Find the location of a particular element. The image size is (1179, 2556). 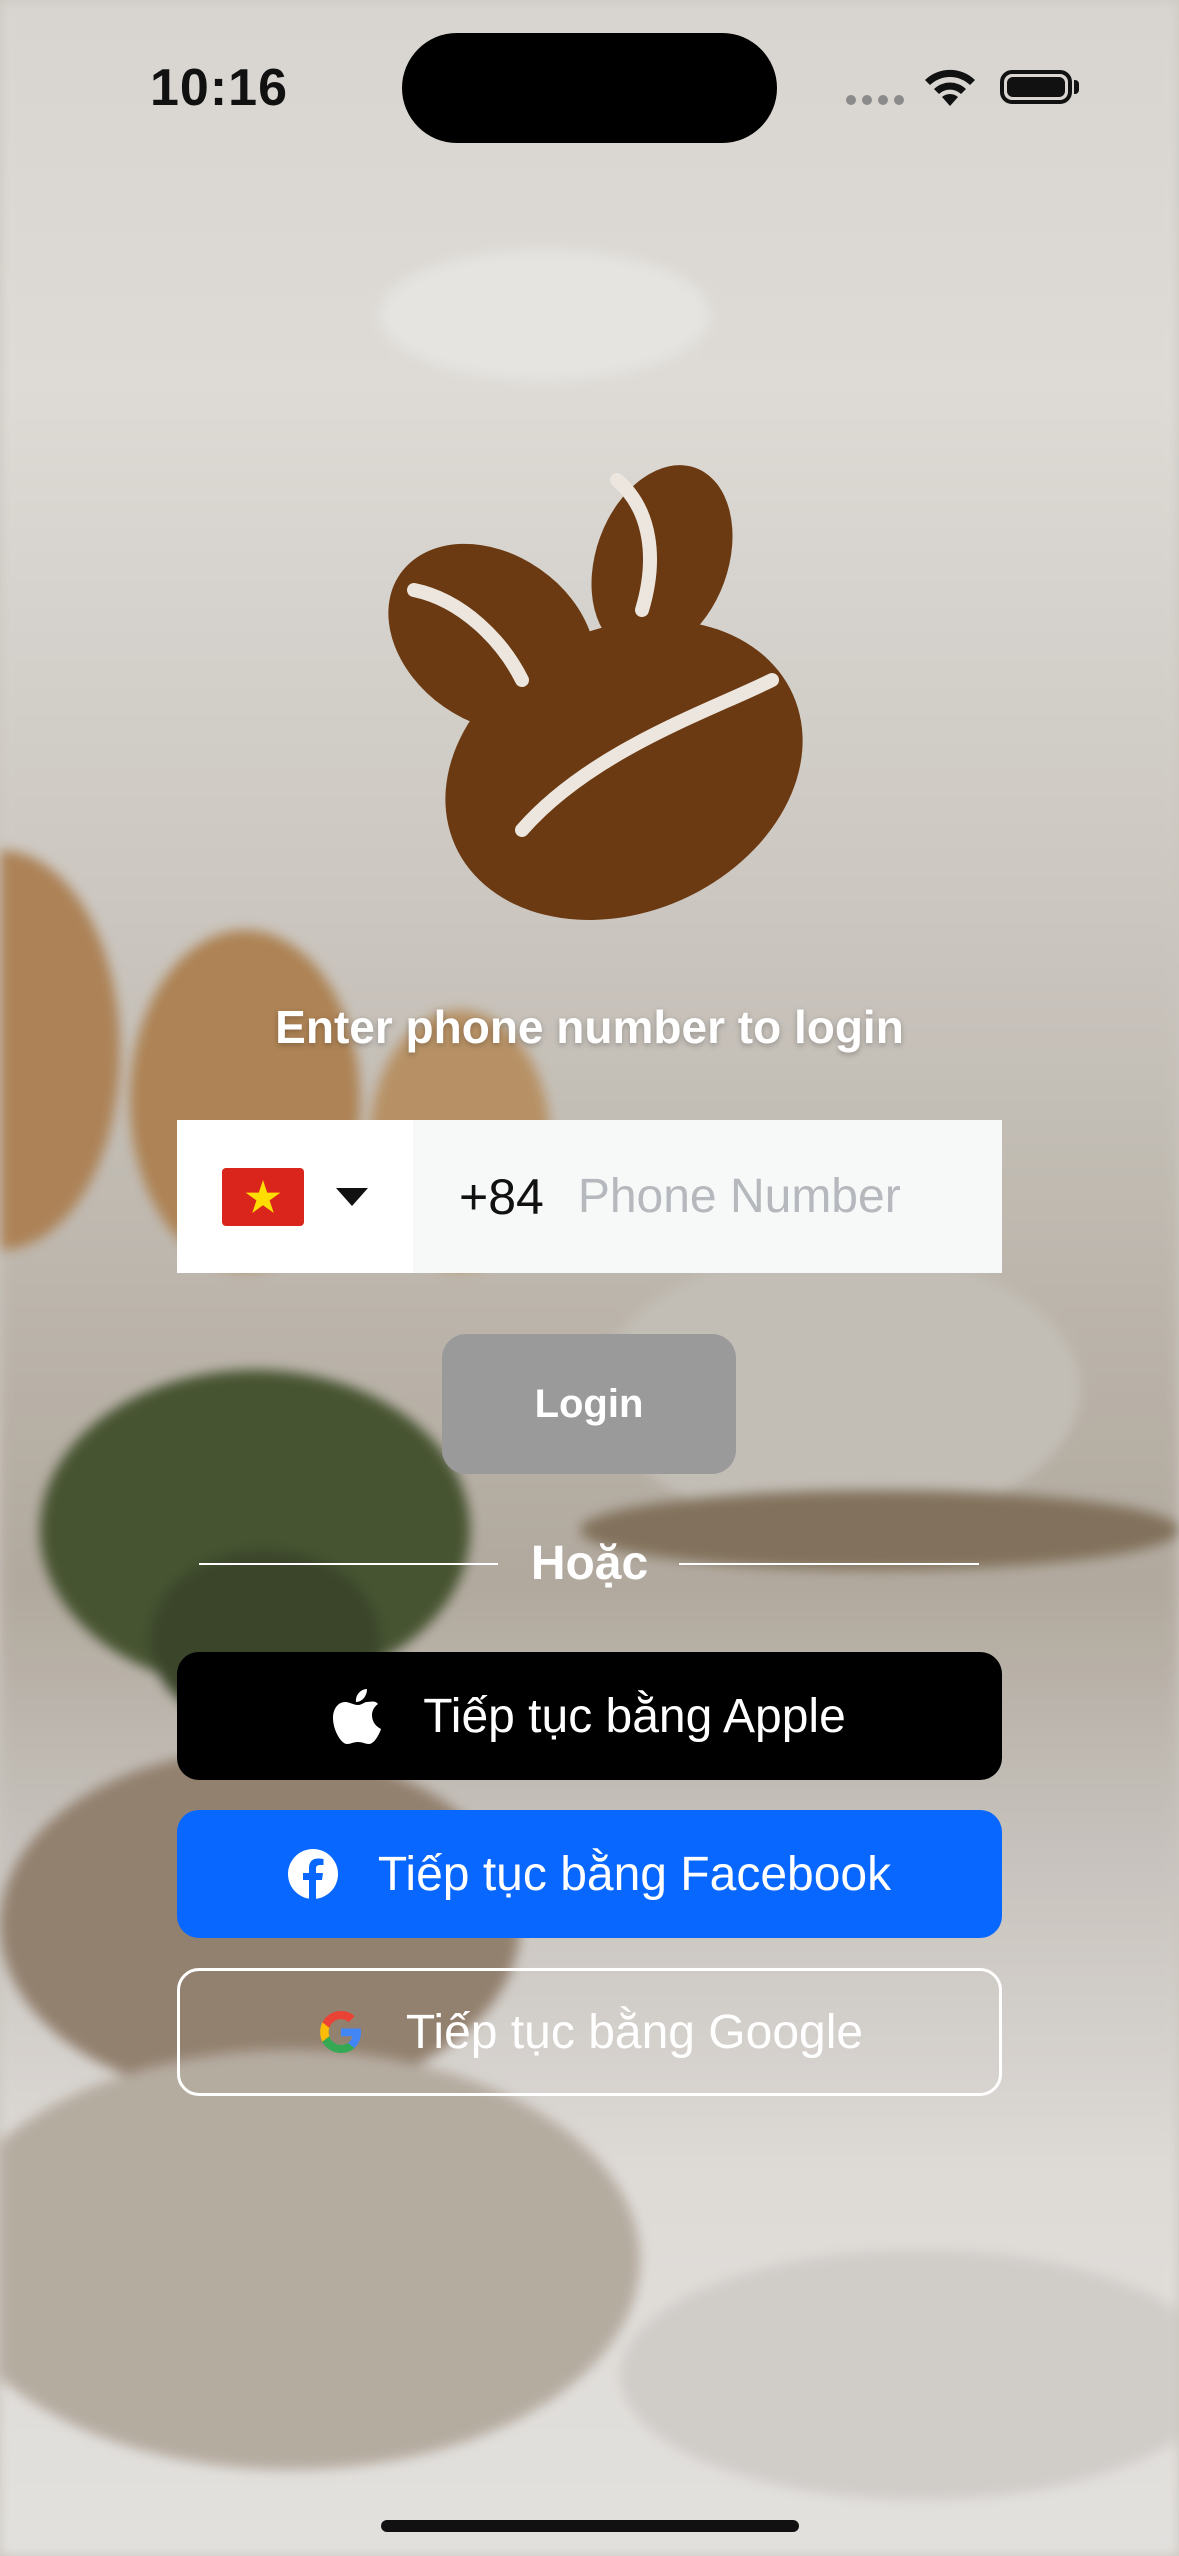

facebook-icon is located at coordinates (312, 1874).